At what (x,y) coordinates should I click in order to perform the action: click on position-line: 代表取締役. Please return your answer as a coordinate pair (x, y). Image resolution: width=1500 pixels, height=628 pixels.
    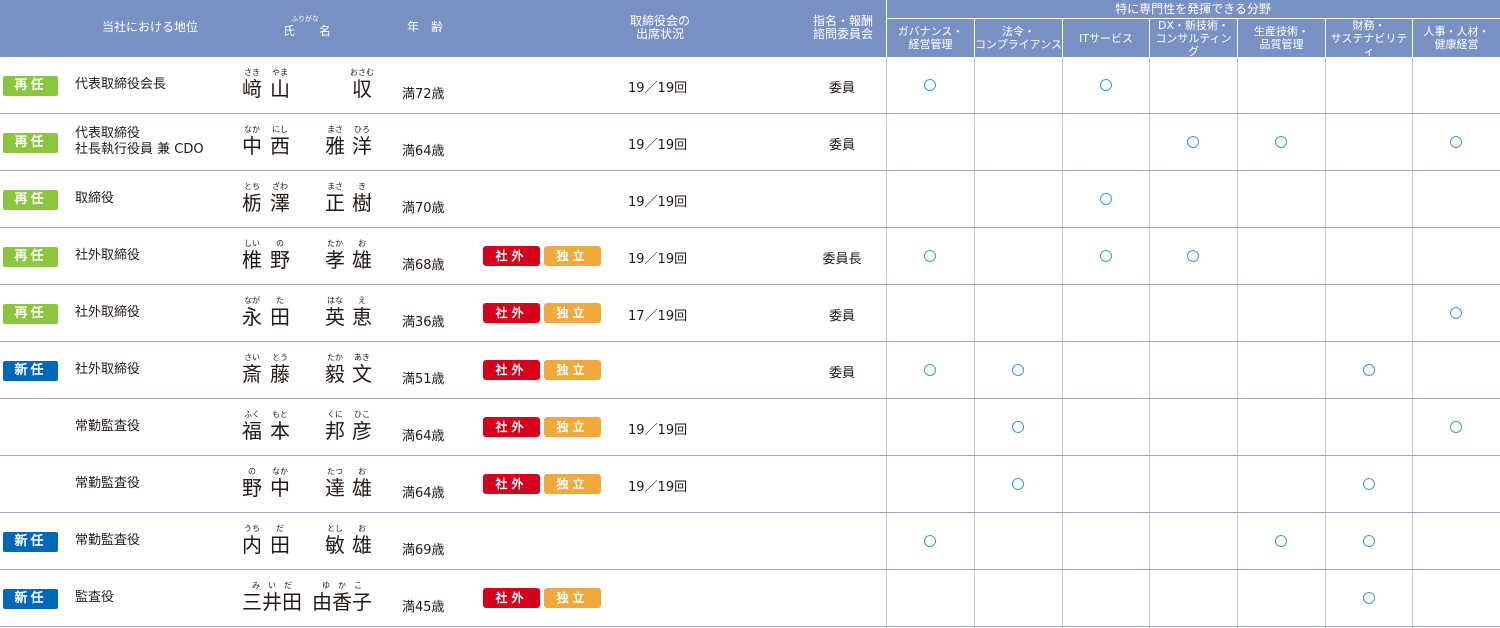
    Looking at the image, I should click on (108, 133).